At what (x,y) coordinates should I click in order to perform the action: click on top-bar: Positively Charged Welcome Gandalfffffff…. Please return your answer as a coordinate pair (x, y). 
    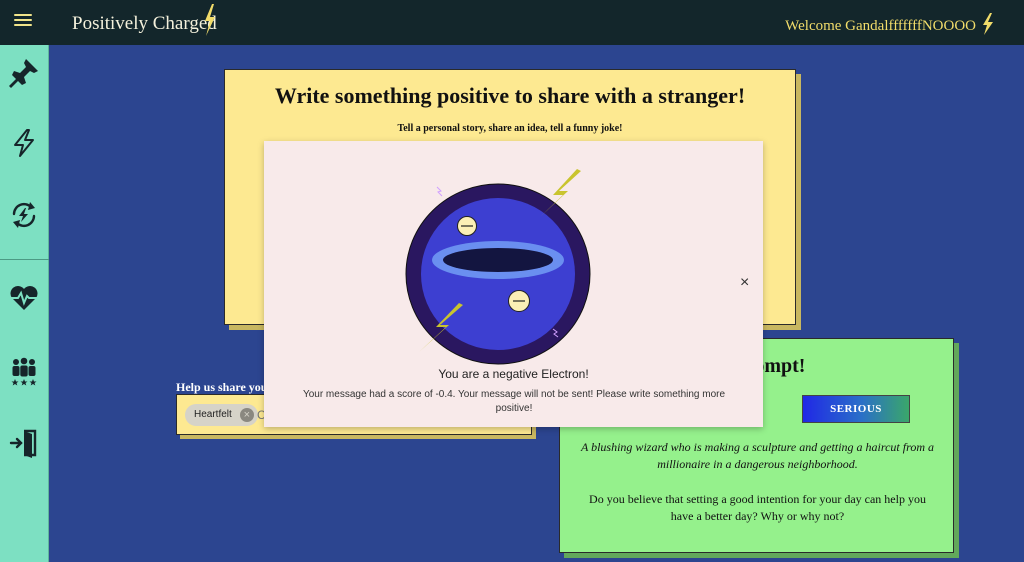
    Looking at the image, I should click on (512, 22).